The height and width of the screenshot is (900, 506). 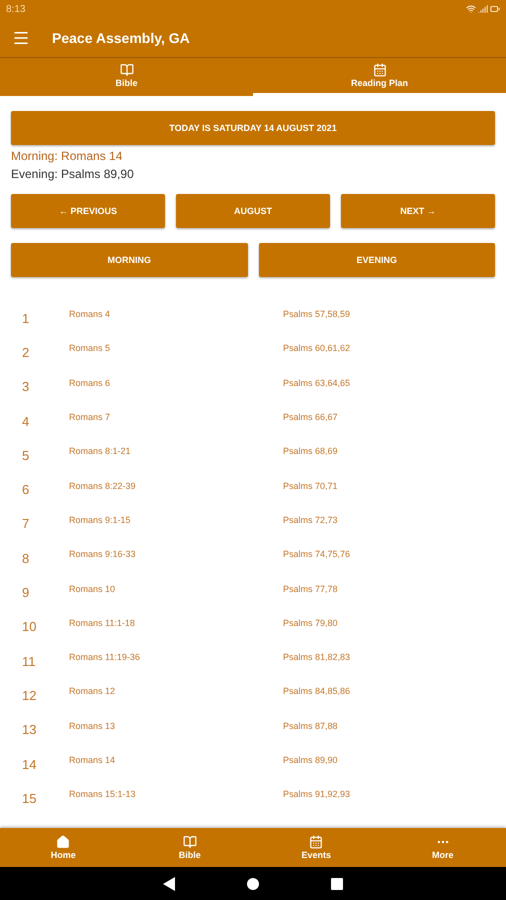 What do you see at coordinates (25, 421) in the screenshot?
I see `day-number: 4` at bounding box center [25, 421].